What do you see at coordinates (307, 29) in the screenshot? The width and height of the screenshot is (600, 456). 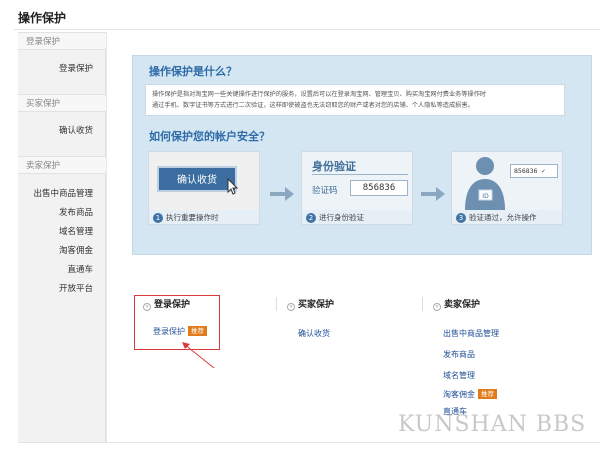 I see `title-divider` at bounding box center [307, 29].